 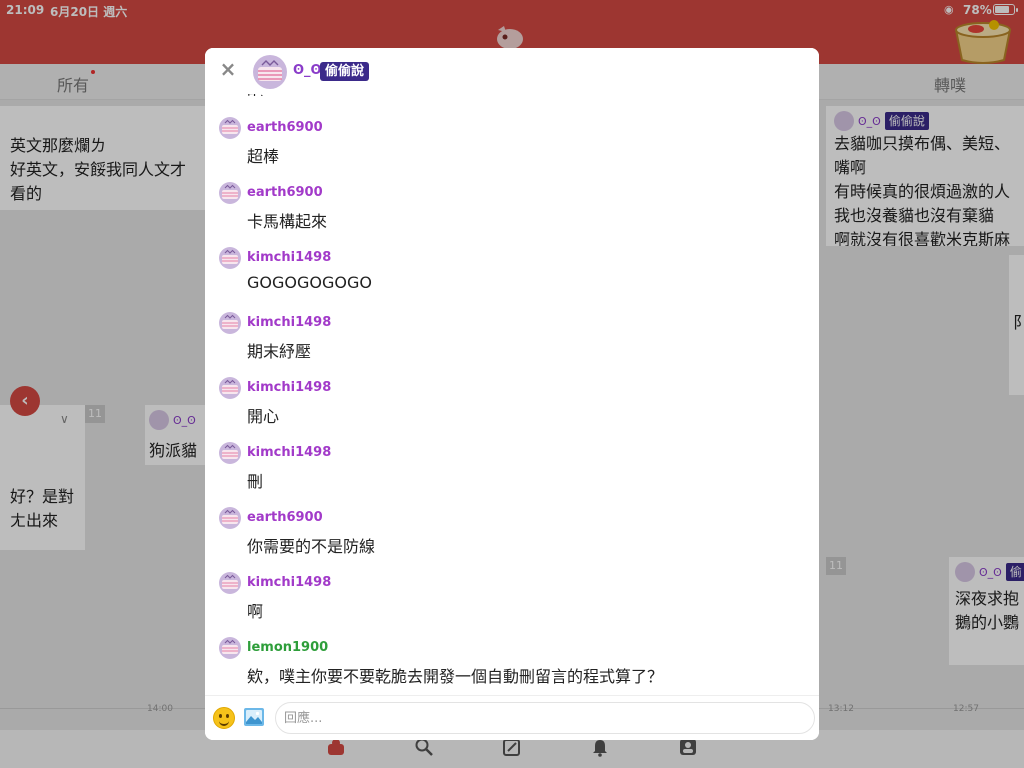 I want to click on response-item: kimchi1498 開心, so click(x=509, y=407).